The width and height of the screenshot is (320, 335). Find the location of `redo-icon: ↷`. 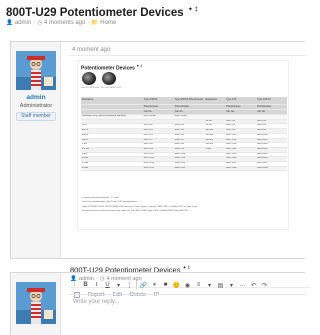

redo-icon: ↷ is located at coordinates (264, 285).